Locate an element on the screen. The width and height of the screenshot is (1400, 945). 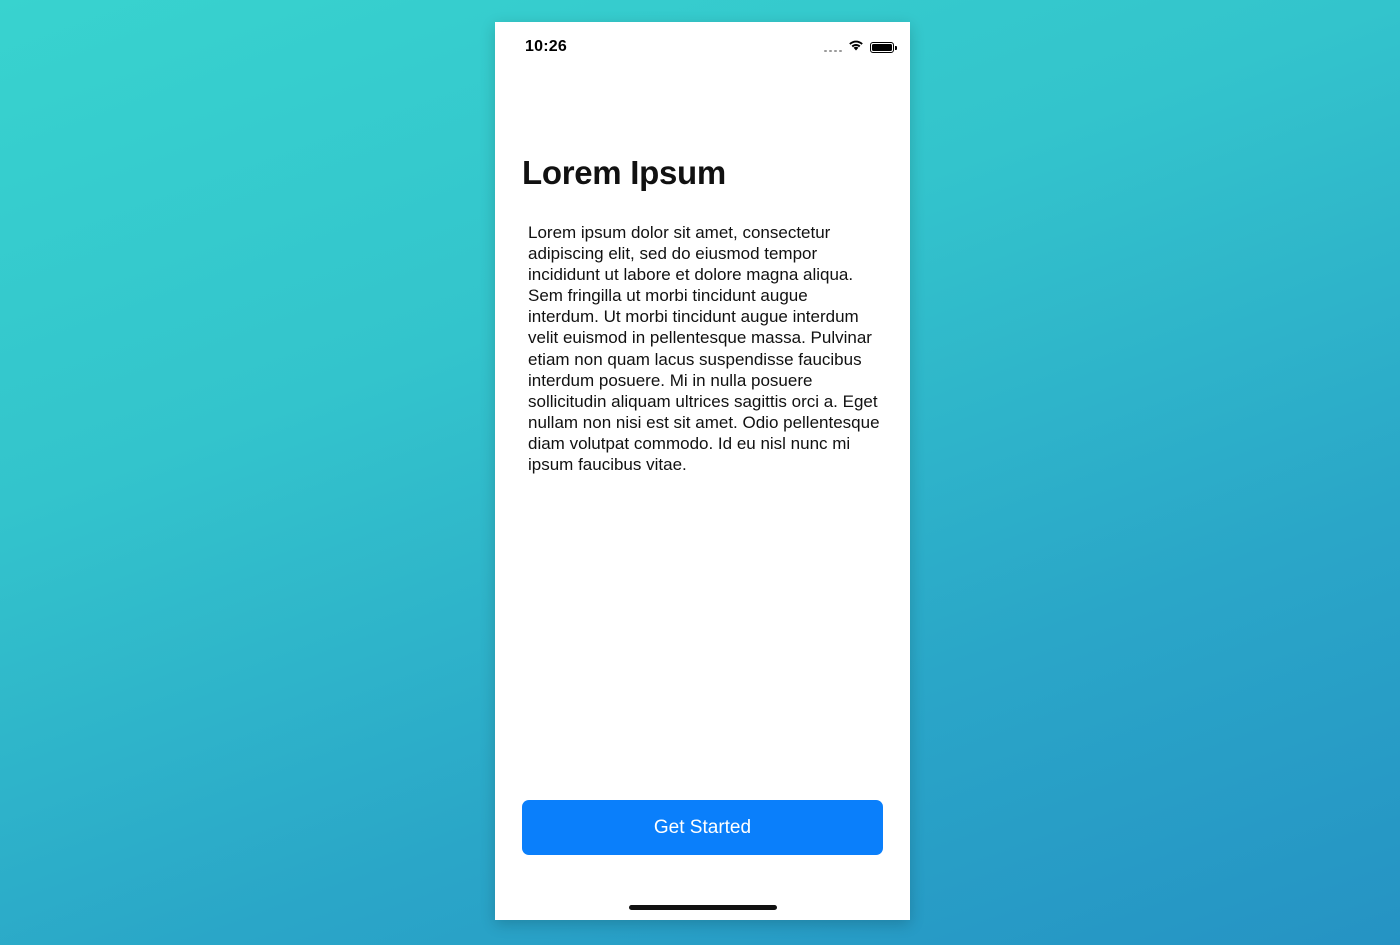
status-bar: 10:26 is located at coordinates (702, 47).